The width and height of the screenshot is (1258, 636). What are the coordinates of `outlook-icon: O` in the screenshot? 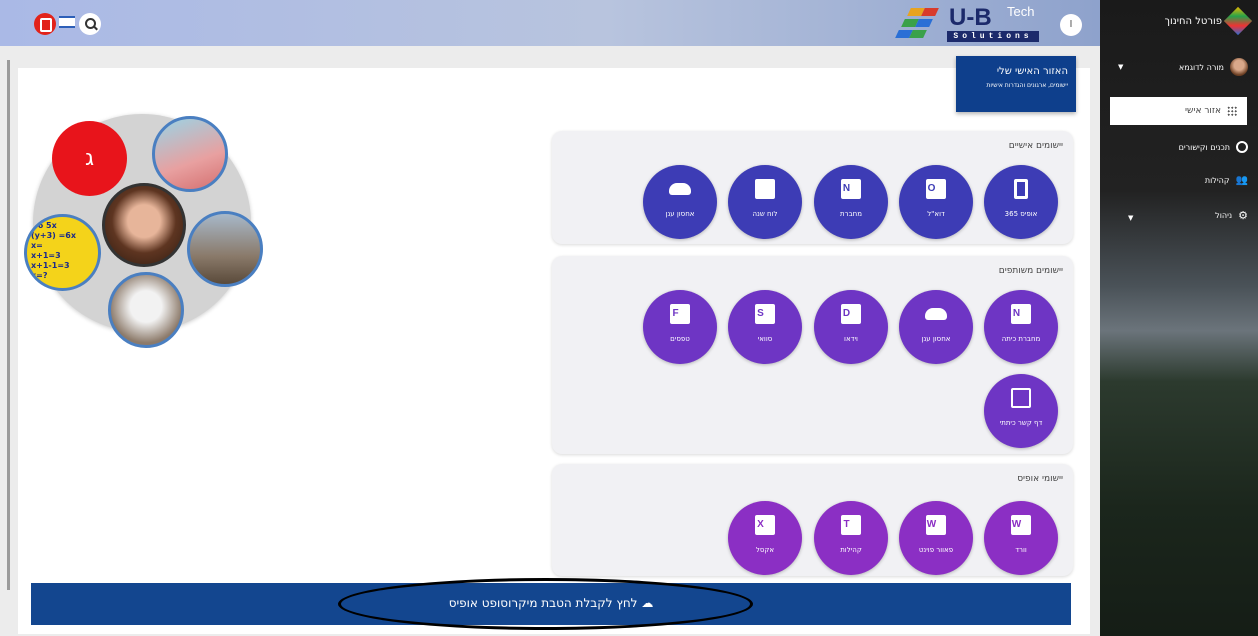 It's located at (936, 189).